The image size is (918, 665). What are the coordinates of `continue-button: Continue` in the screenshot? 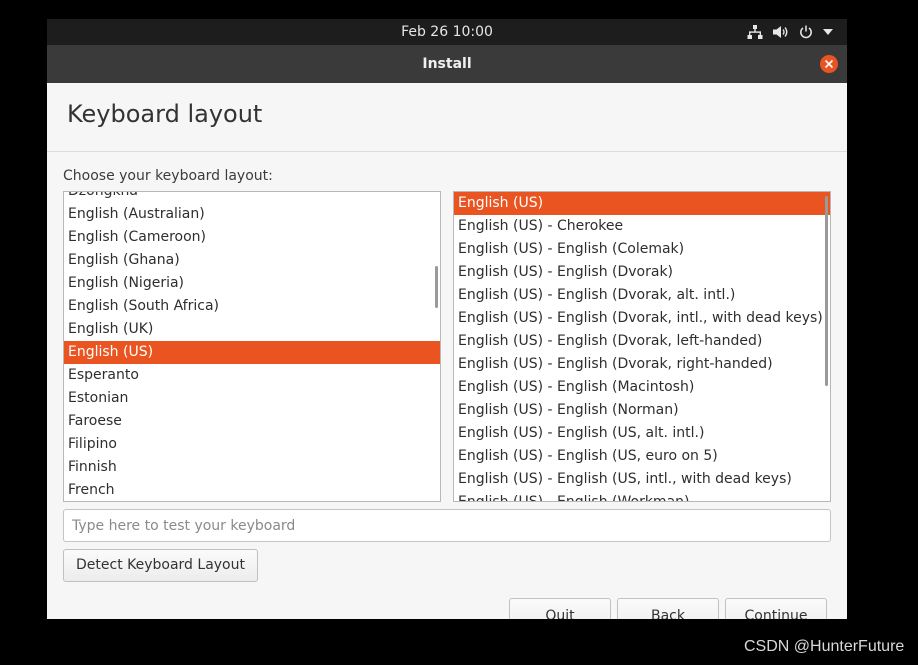 It's located at (776, 608).